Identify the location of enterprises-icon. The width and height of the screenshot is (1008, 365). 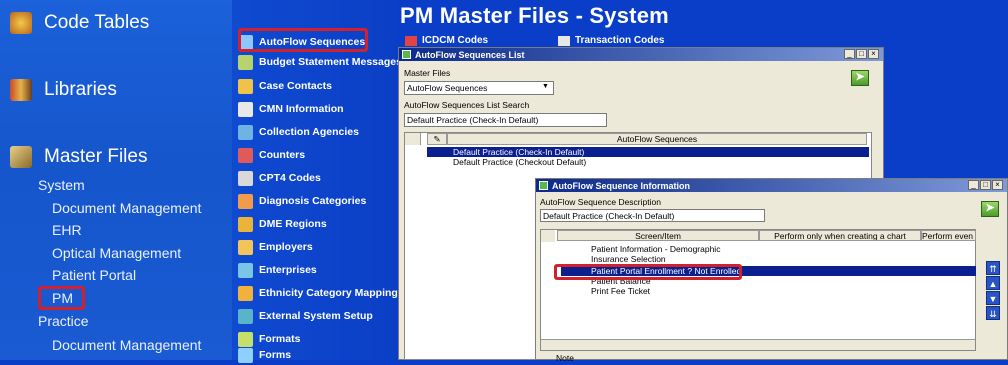
(245, 270).